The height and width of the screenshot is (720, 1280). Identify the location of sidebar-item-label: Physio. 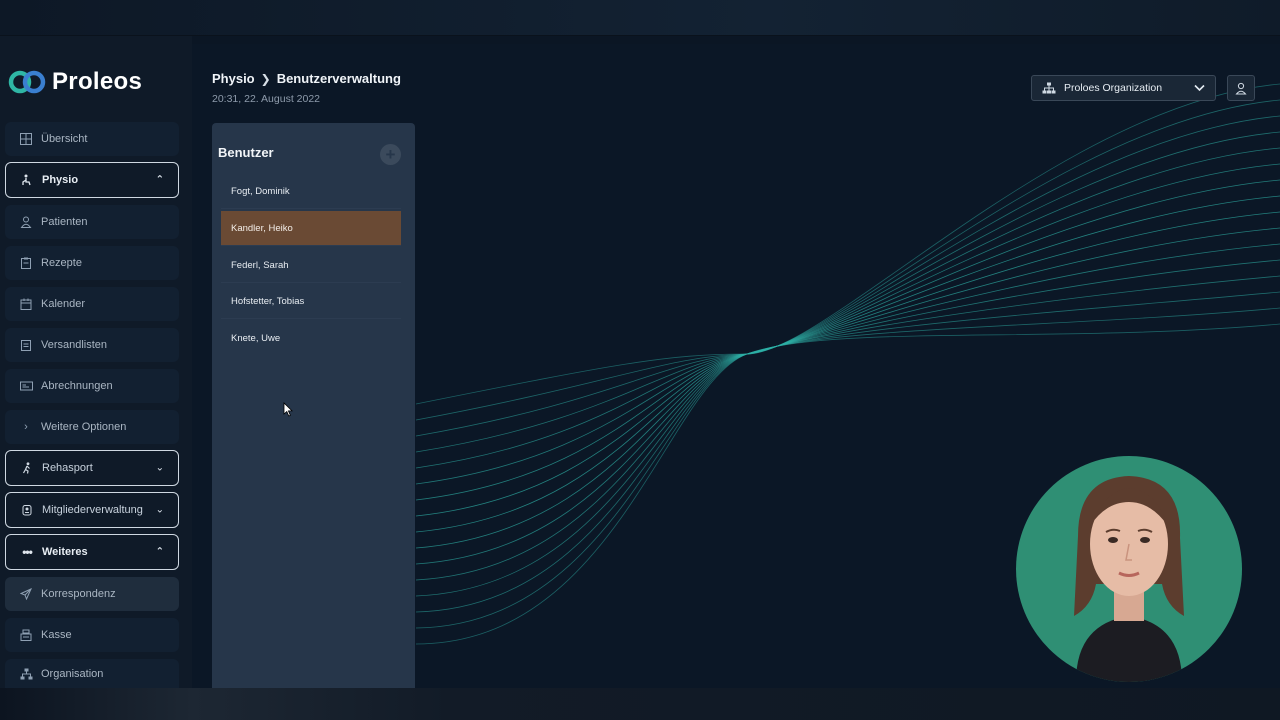
(60, 180).